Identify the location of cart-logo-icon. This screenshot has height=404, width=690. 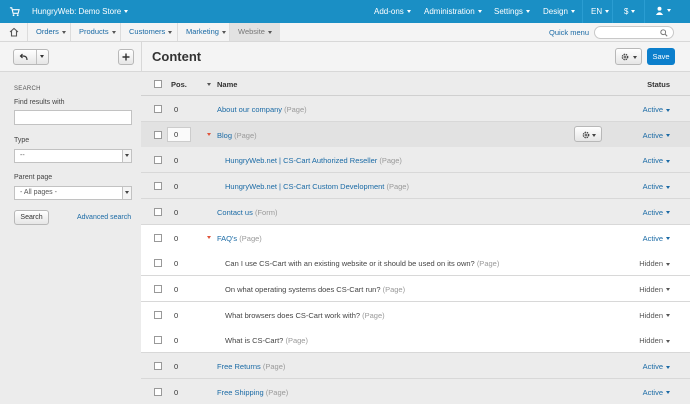
(14, 11).